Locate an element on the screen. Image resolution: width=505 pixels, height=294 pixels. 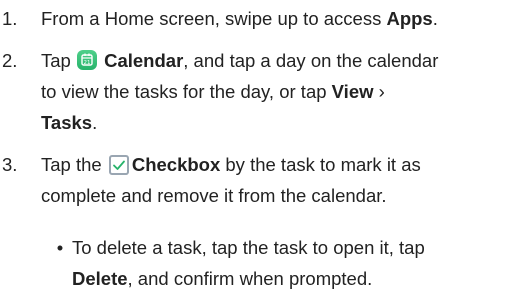
view-label: View is located at coordinates (352, 91).